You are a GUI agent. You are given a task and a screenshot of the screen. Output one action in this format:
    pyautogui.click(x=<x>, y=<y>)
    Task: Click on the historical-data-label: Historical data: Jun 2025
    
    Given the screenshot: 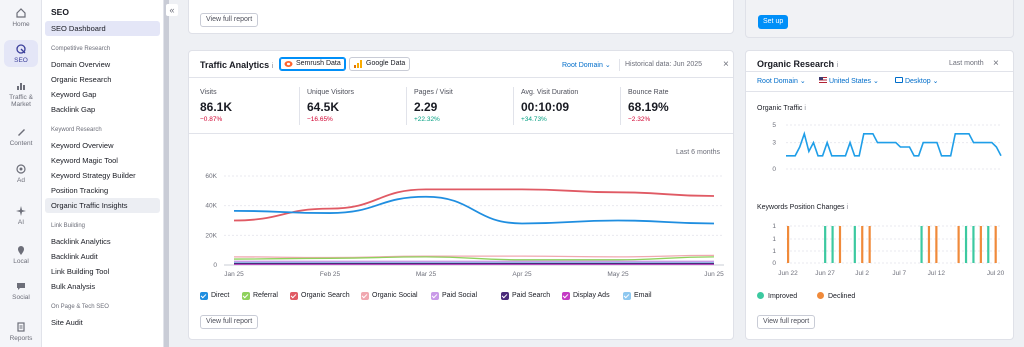 What is the action you would take?
    pyautogui.click(x=664, y=64)
    